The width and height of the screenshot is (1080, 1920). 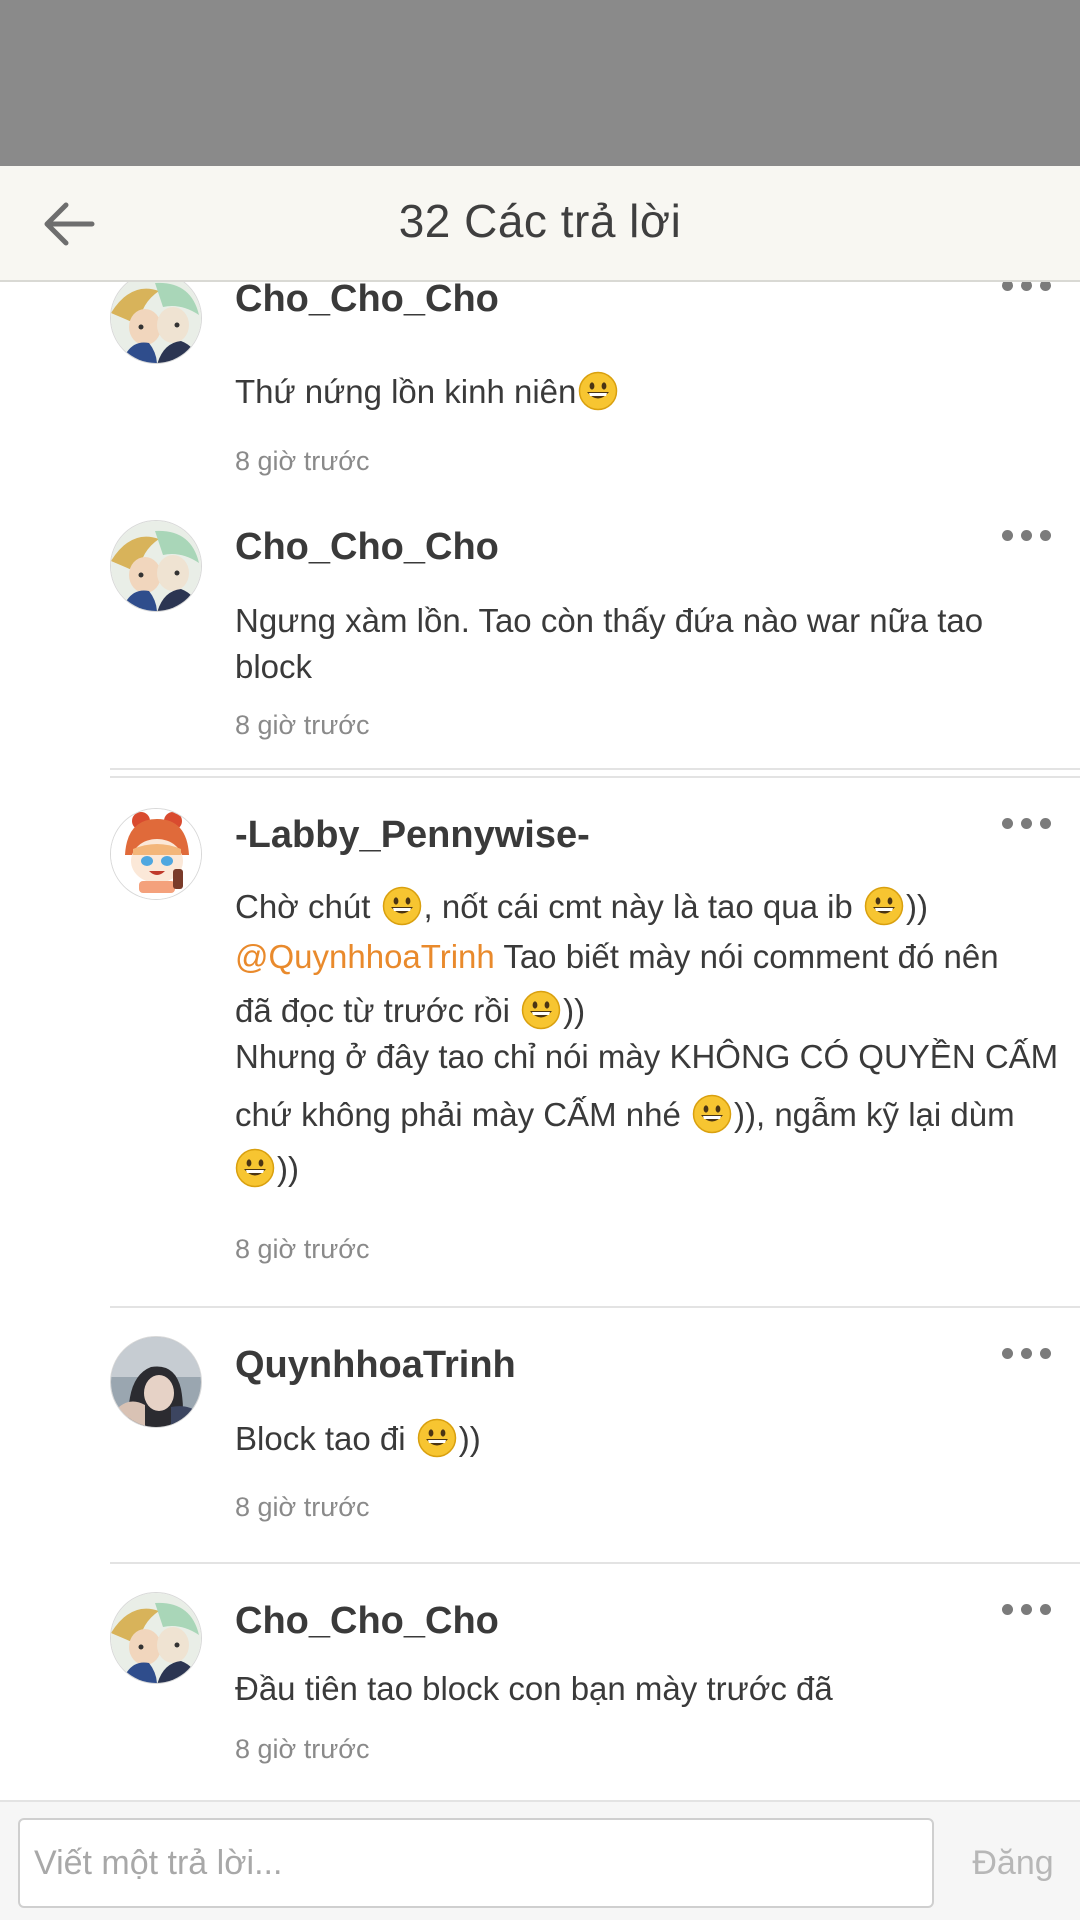 What do you see at coordinates (534, 1688) in the screenshot?
I see `reply-text: Đầu tiên tao block con bạn mày trước đã` at bounding box center [534, 1688].